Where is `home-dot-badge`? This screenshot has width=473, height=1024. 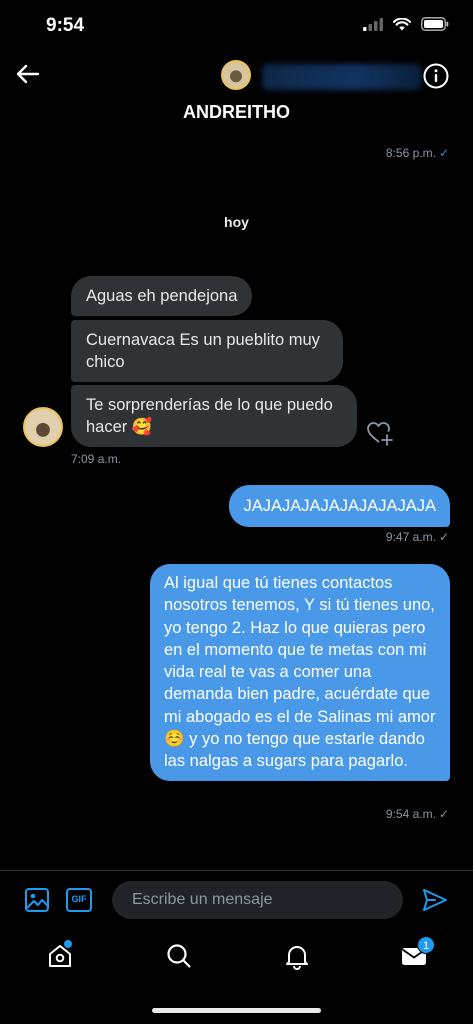
home-dot-badge is located at coordinates (68, 944).